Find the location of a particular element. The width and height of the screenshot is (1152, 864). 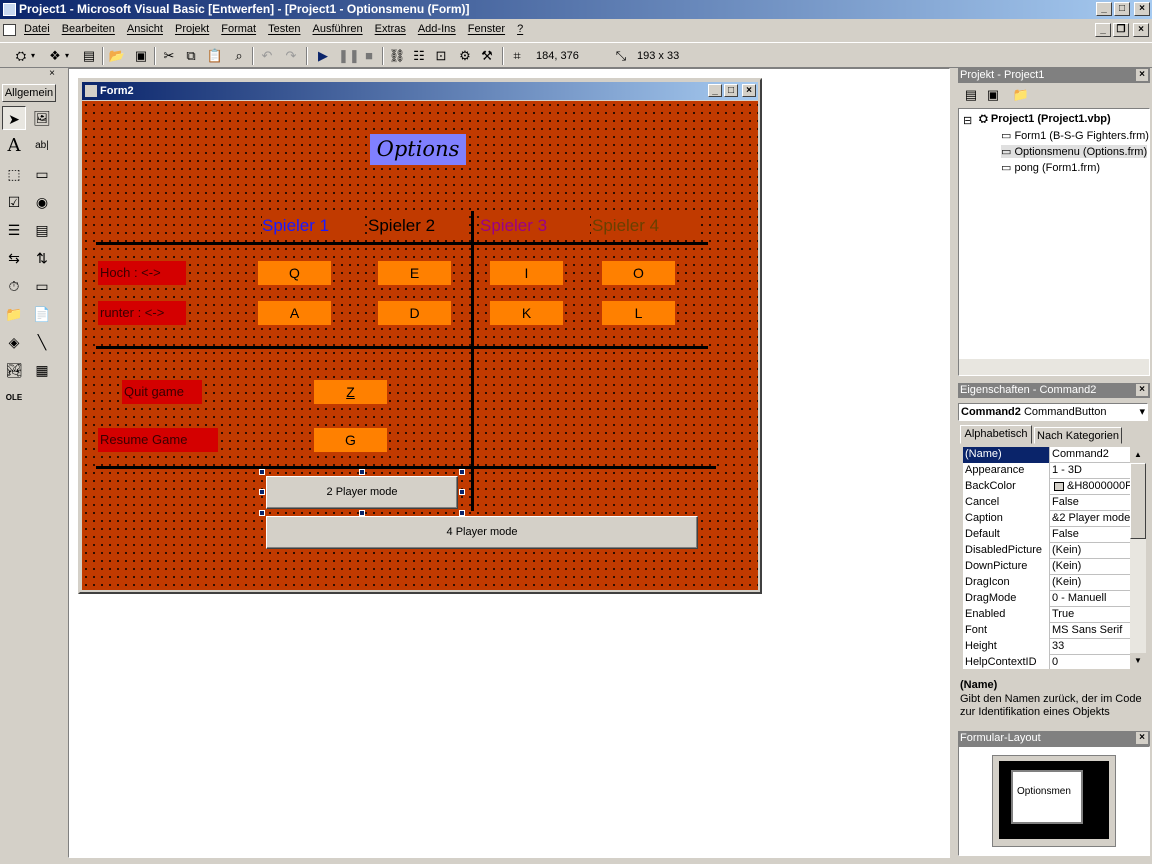

scroll-up-icon: ▲ is located at coordinates (1138, 455).